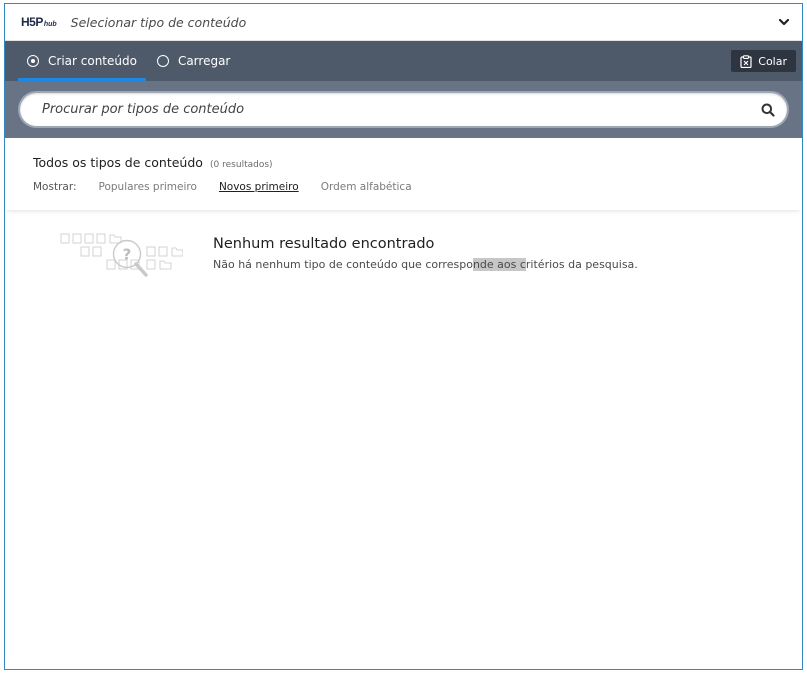 This screenshot has height=675, width=807. I want to click on chevron-down-icon, so click(784, 22).